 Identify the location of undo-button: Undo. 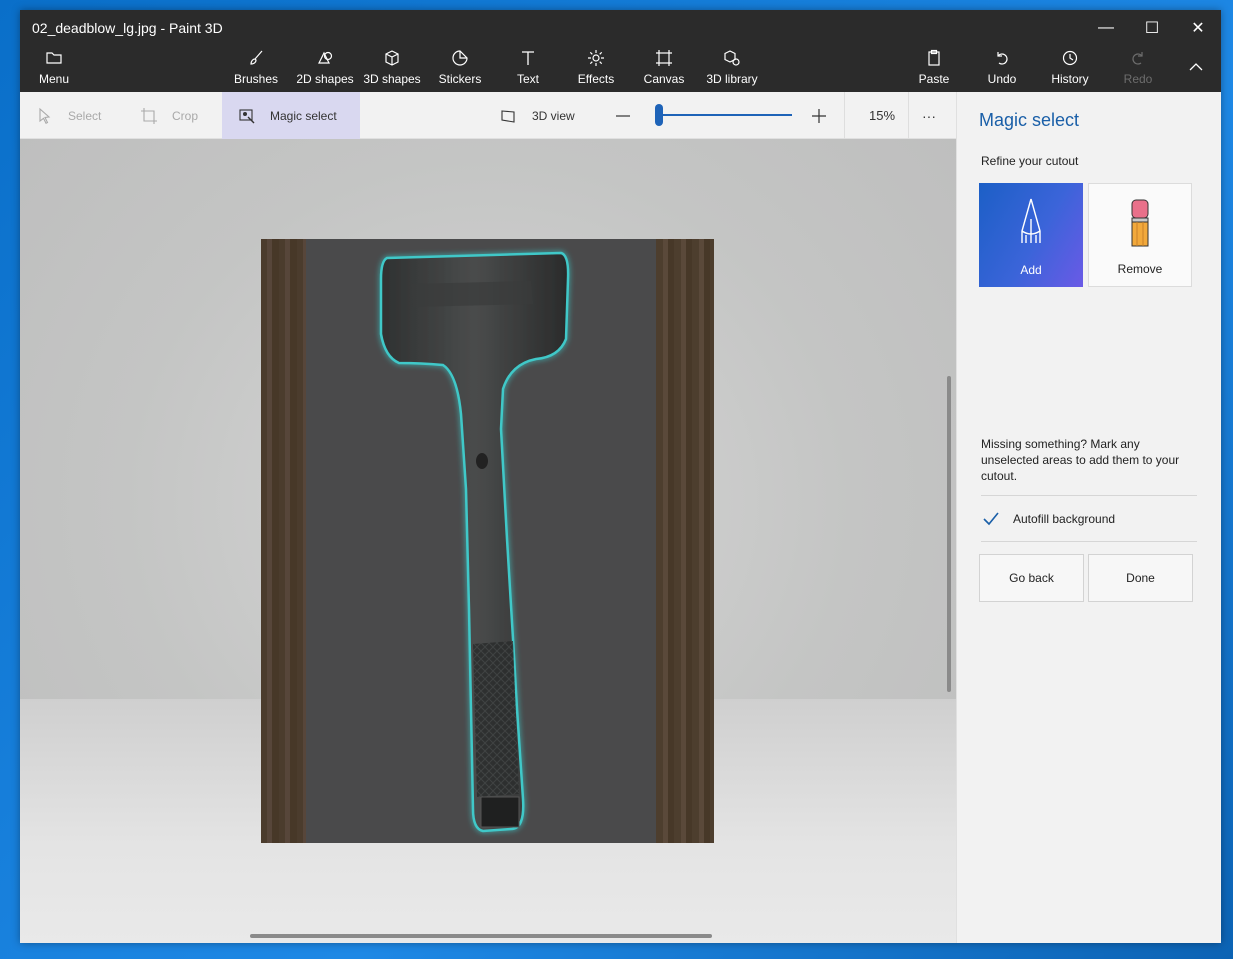
(1002, 69).